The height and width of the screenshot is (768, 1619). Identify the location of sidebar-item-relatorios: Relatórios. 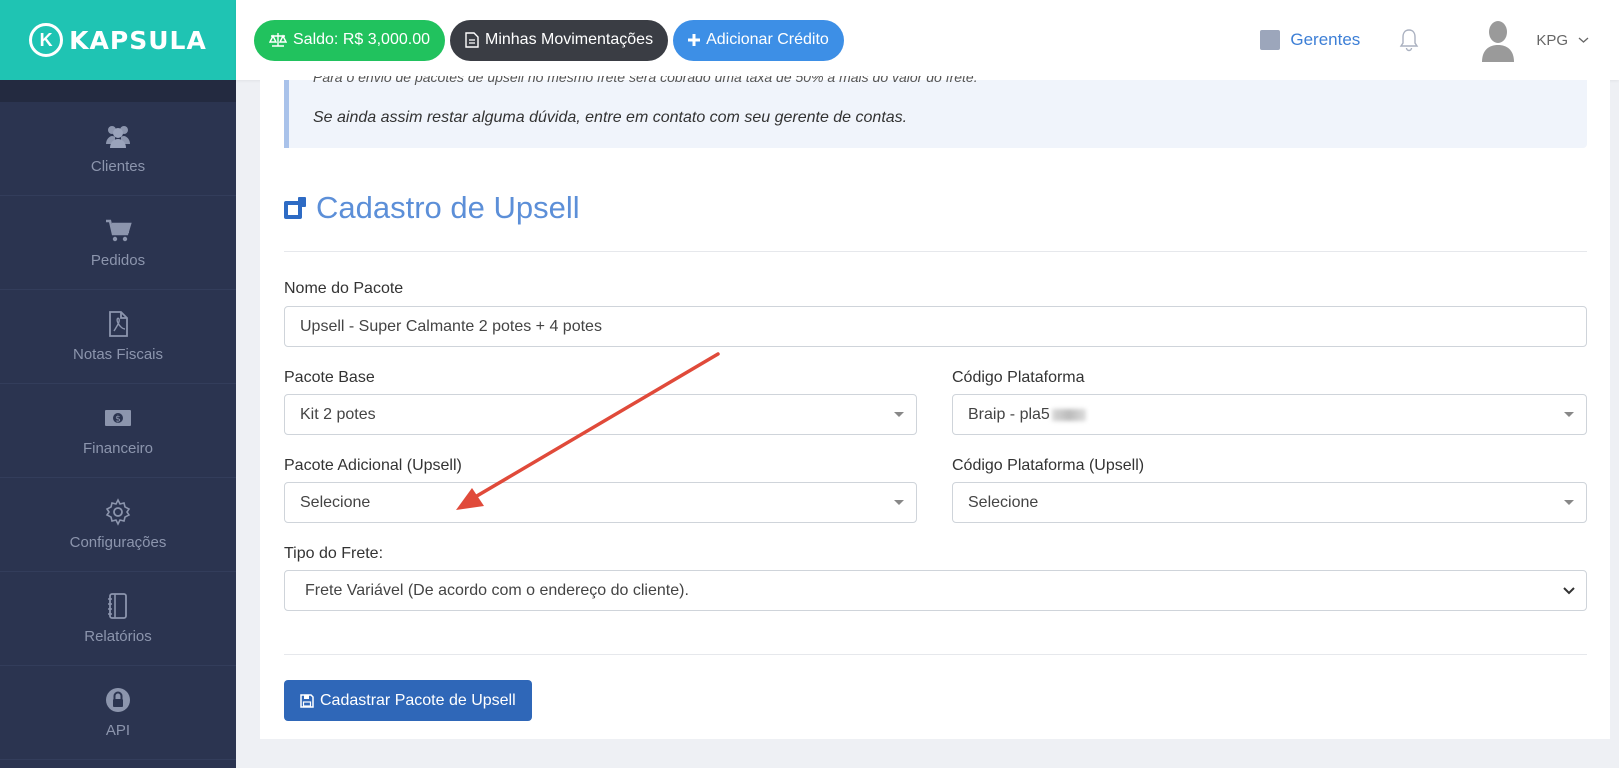
(118, 619).